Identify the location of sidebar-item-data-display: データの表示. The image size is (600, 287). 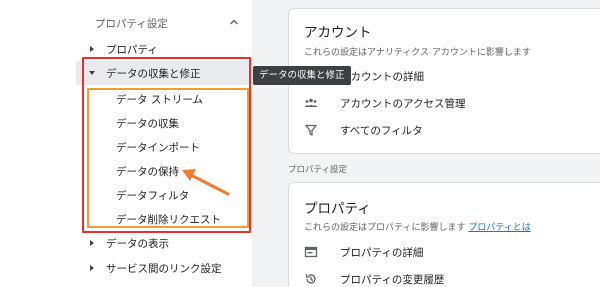
(164, 243).